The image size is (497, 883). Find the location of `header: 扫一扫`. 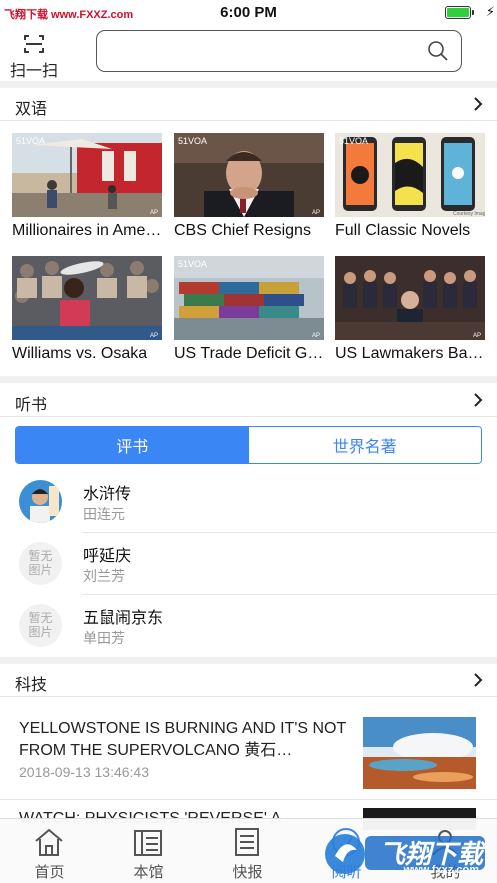

header: 扫一扫 is located at coordinates (248, 54).